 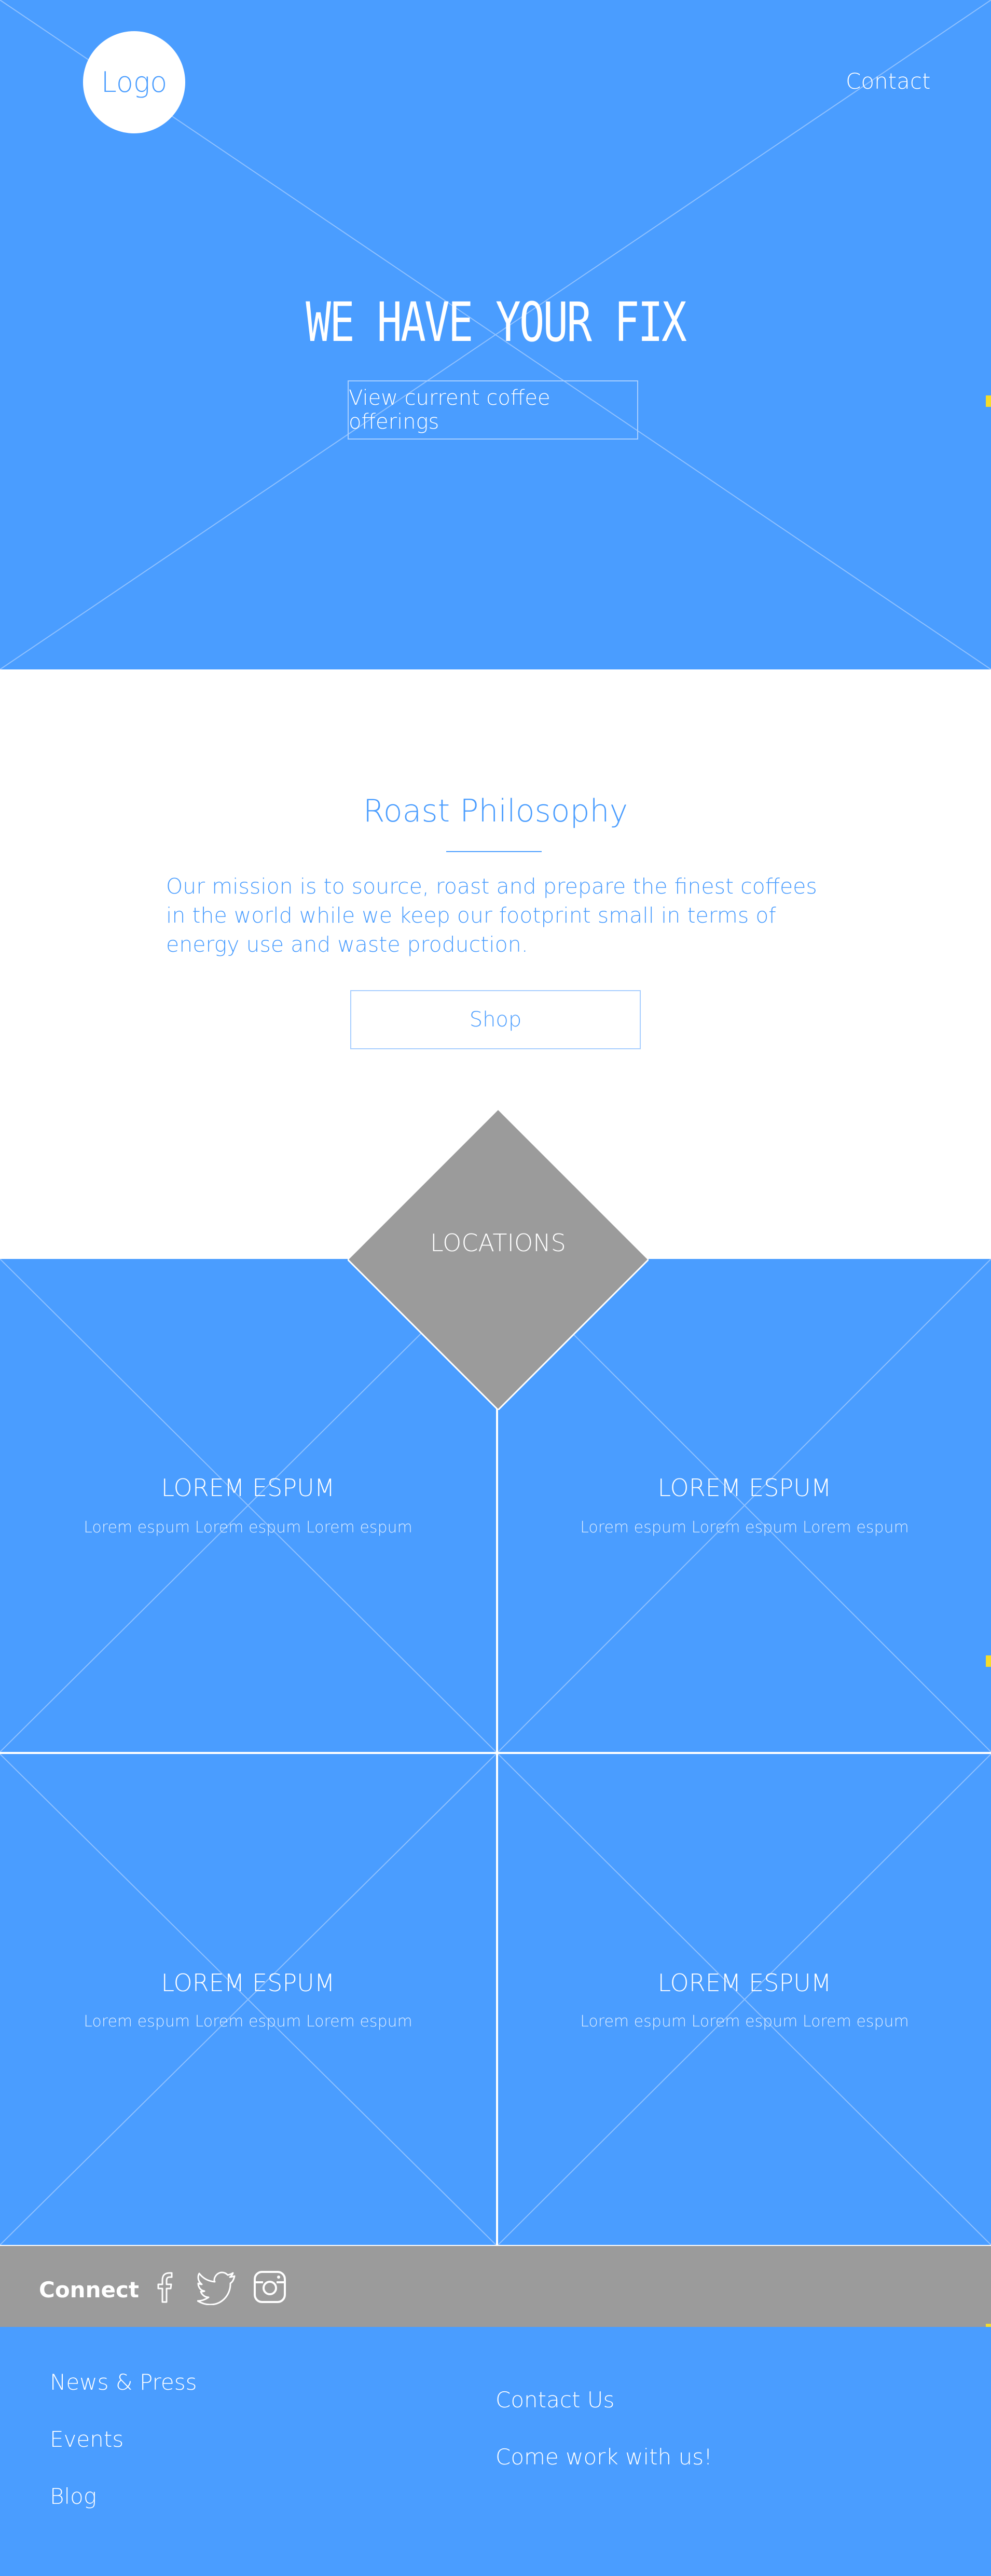 I want to click on connect-label: Connect, so click(x=89, y=2290).